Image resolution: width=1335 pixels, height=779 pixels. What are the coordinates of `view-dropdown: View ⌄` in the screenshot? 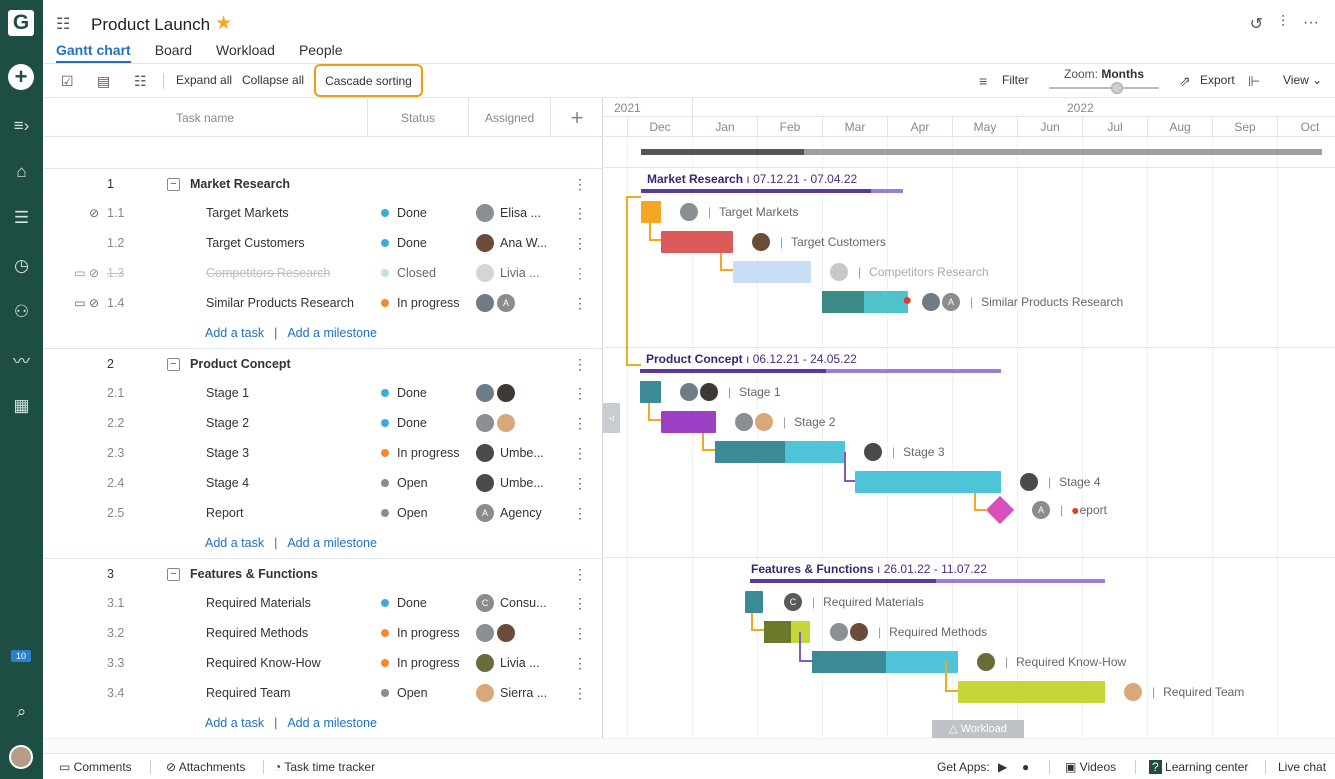 It's located at (1302, 80).